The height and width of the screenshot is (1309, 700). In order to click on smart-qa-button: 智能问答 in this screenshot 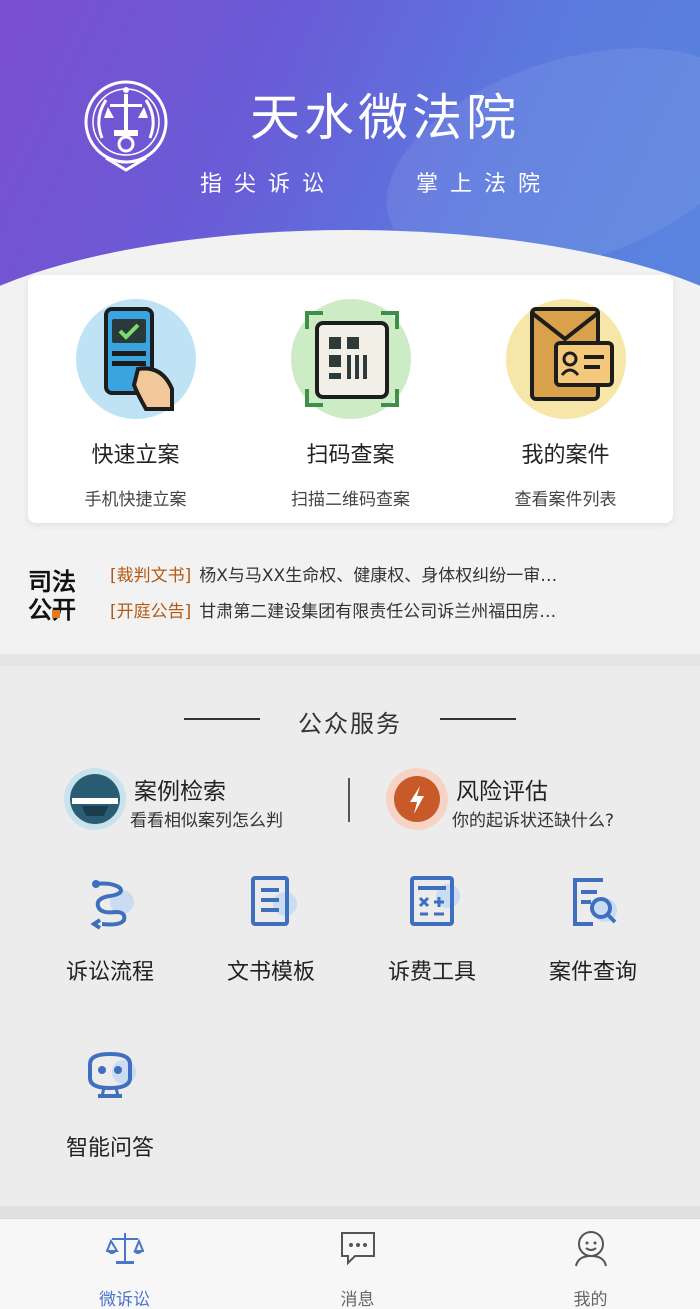, I will do `click(110, 1108)`.